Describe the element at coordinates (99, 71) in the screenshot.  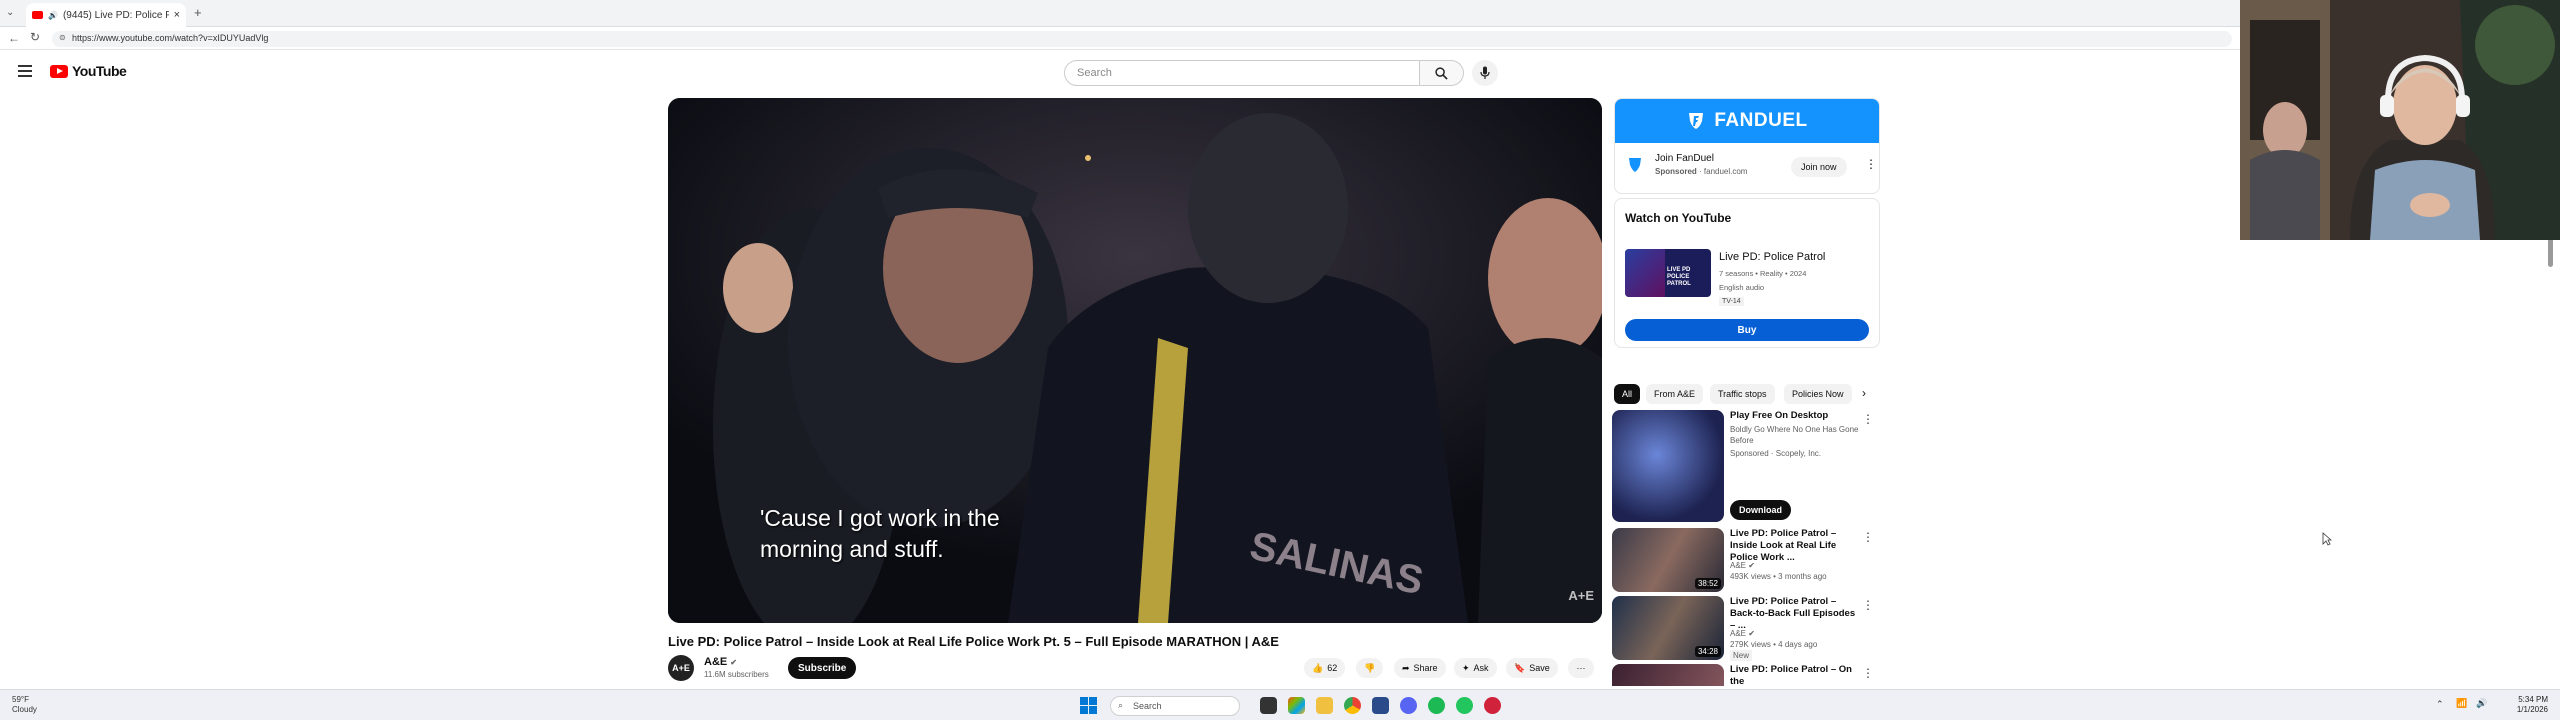
I see `youtube-logo-text: YouTube` at that location.